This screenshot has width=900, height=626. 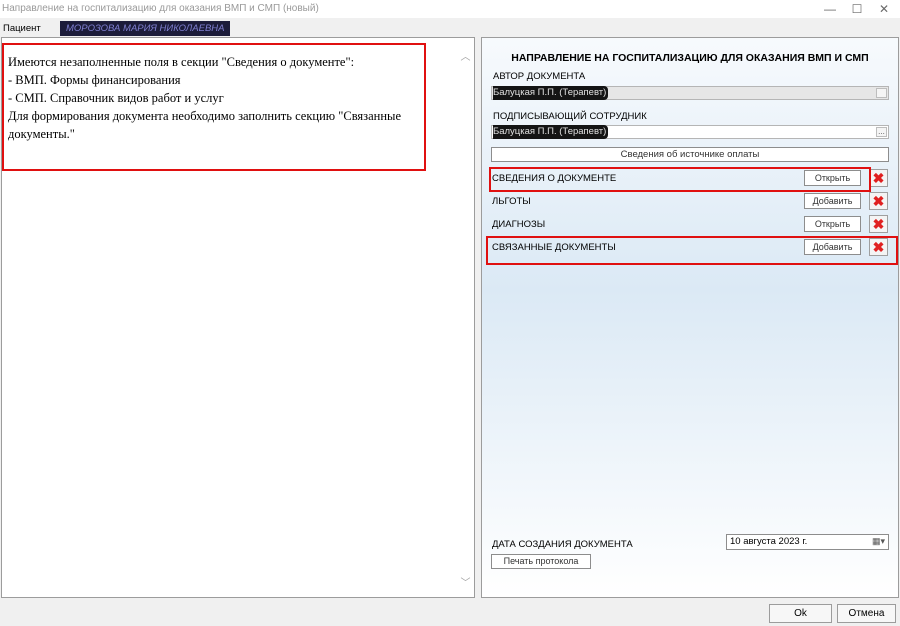 What do you see at coordinates (511, 201) in the screenshot?
I see `section-label: ЛЬГОТЫ` at bounding box center [511, 201].